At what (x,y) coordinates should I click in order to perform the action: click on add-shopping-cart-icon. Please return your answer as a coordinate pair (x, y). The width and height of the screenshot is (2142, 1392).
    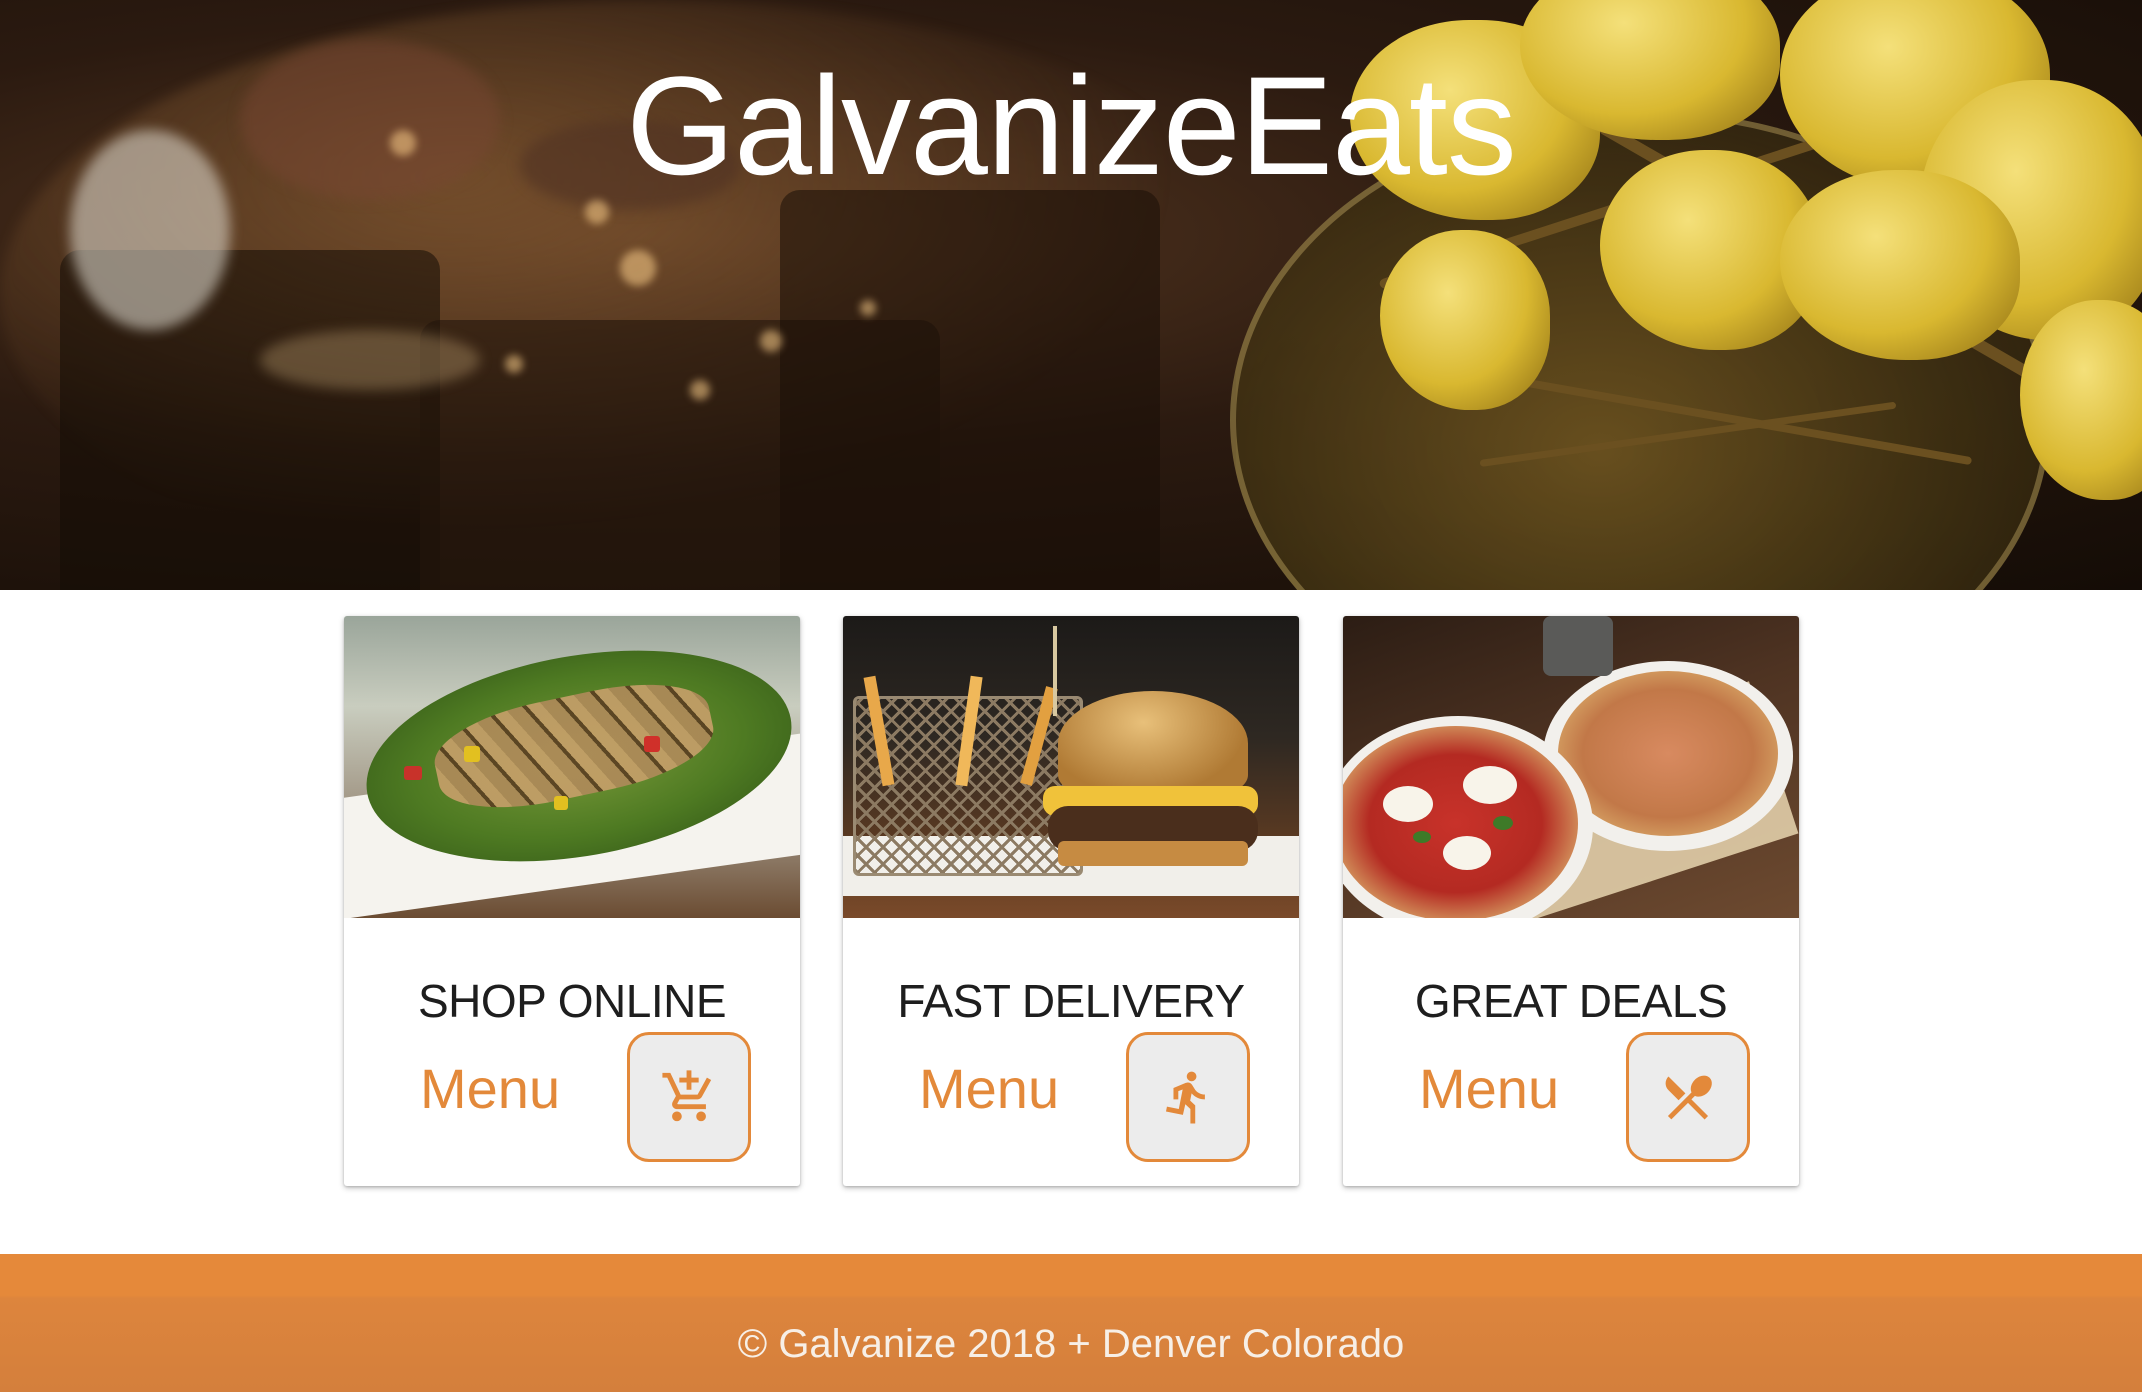
    Looking at the image, I should click on (687, 1096).